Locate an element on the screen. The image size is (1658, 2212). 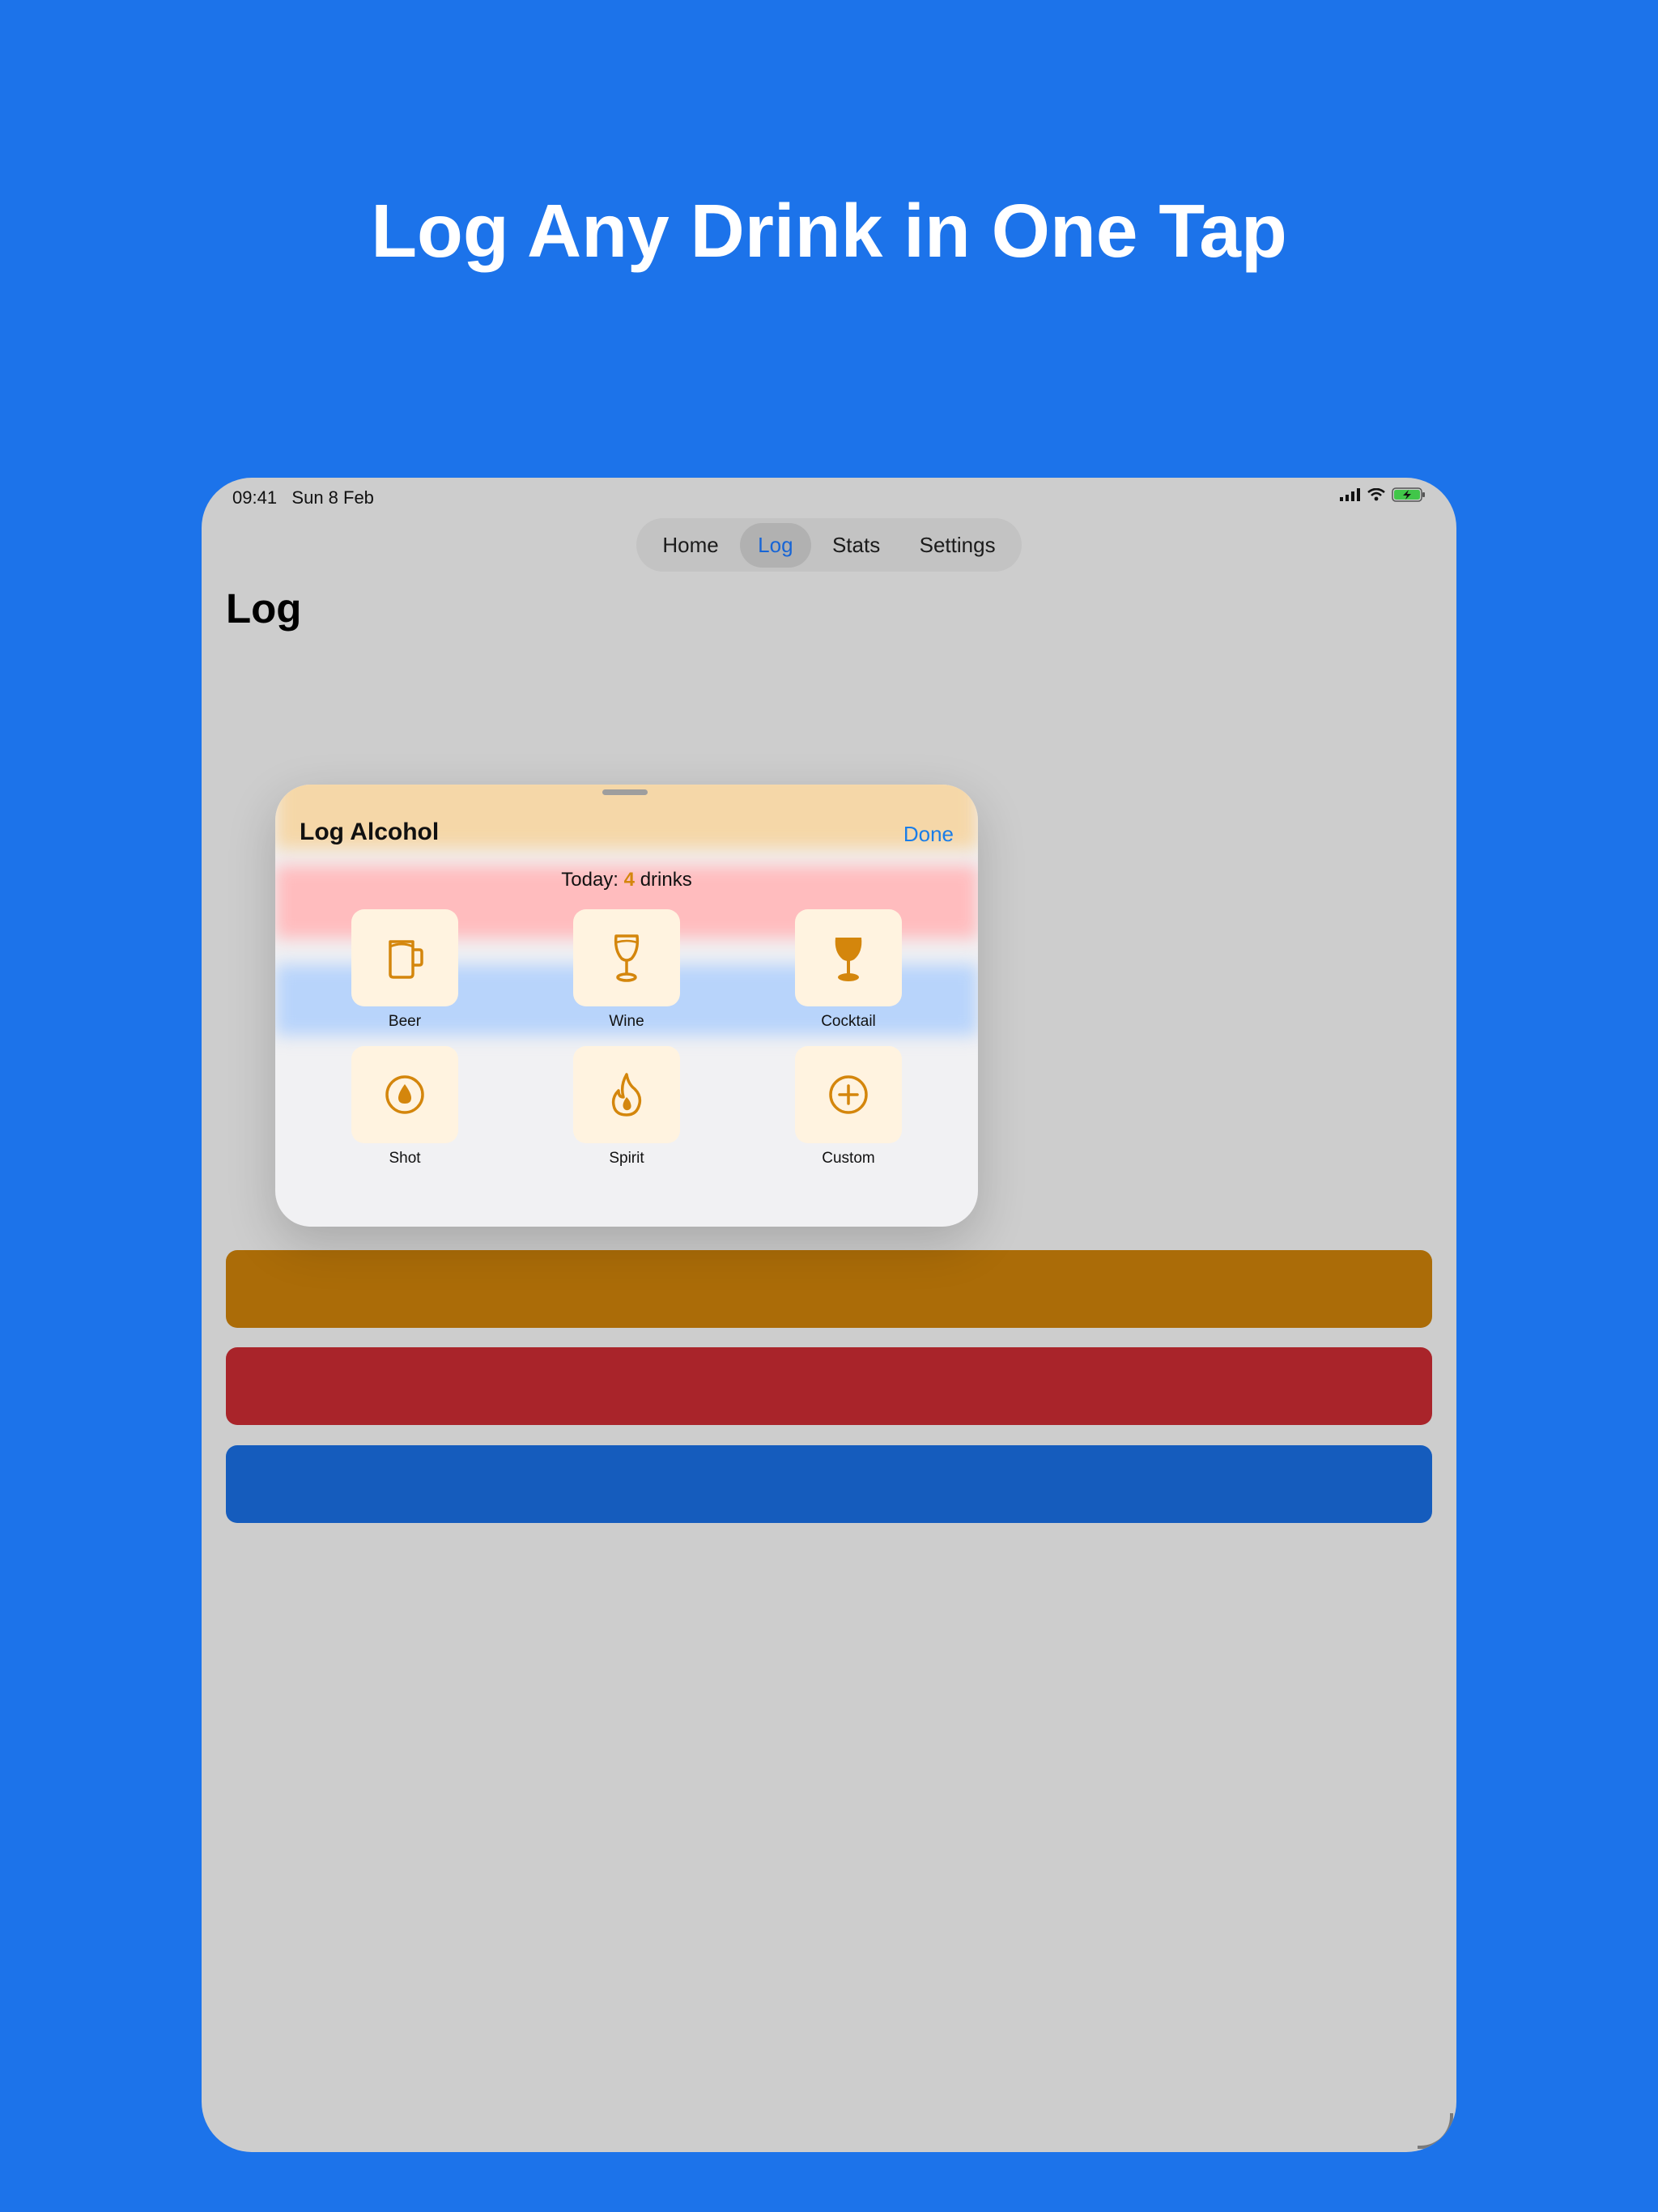
status-icons is located at coordinates (1383, 495).